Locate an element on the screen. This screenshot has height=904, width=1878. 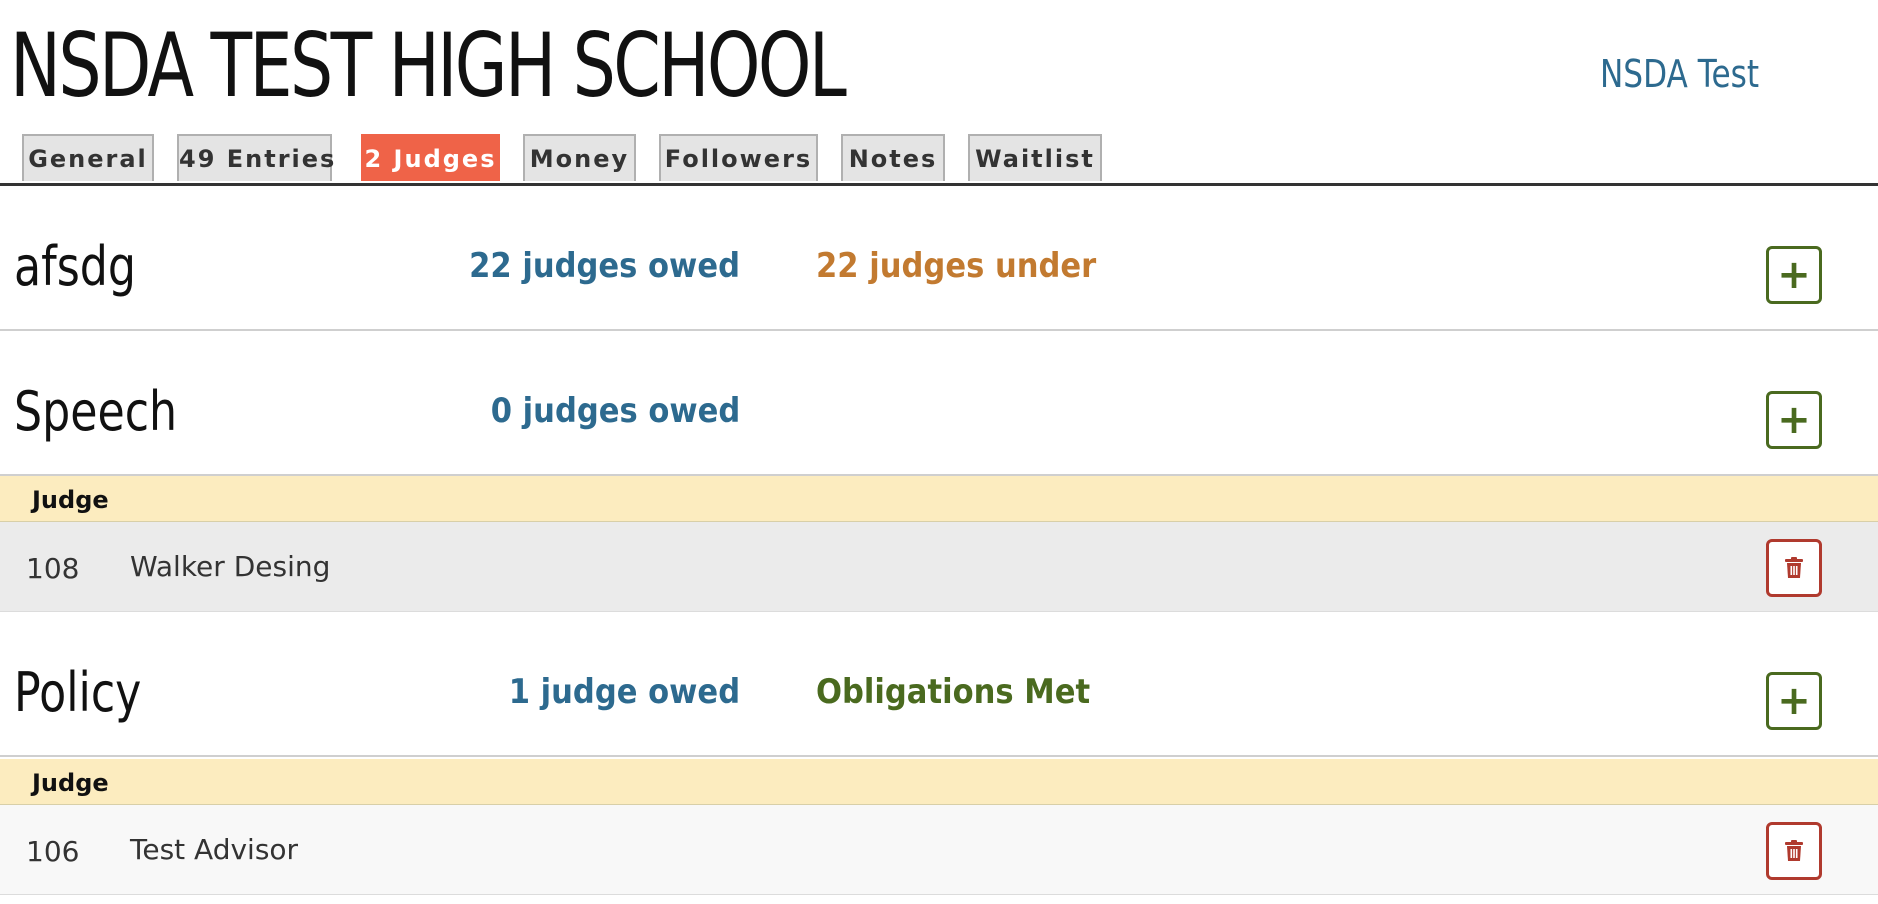
school-title: NSDA TEST HIGH SCHOOL is located at coordinates (428, 65).